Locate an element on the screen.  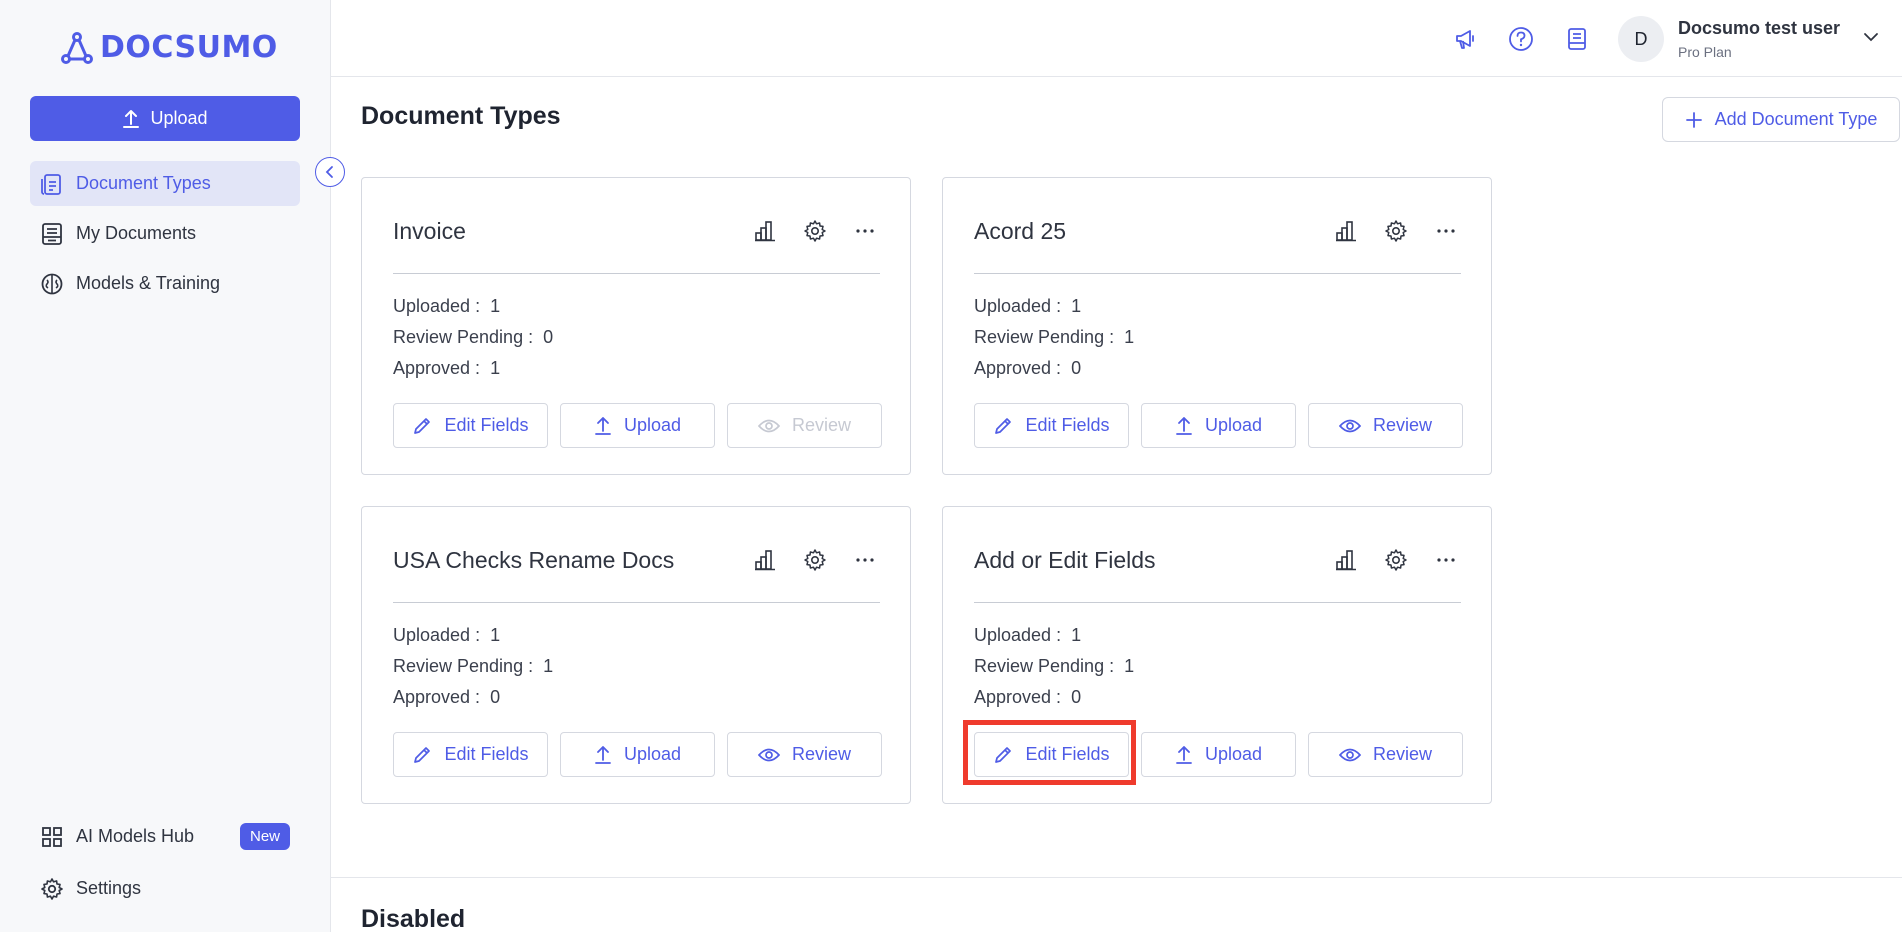
stat-approved: Approved : 1 is located at coordinates (473, 373).